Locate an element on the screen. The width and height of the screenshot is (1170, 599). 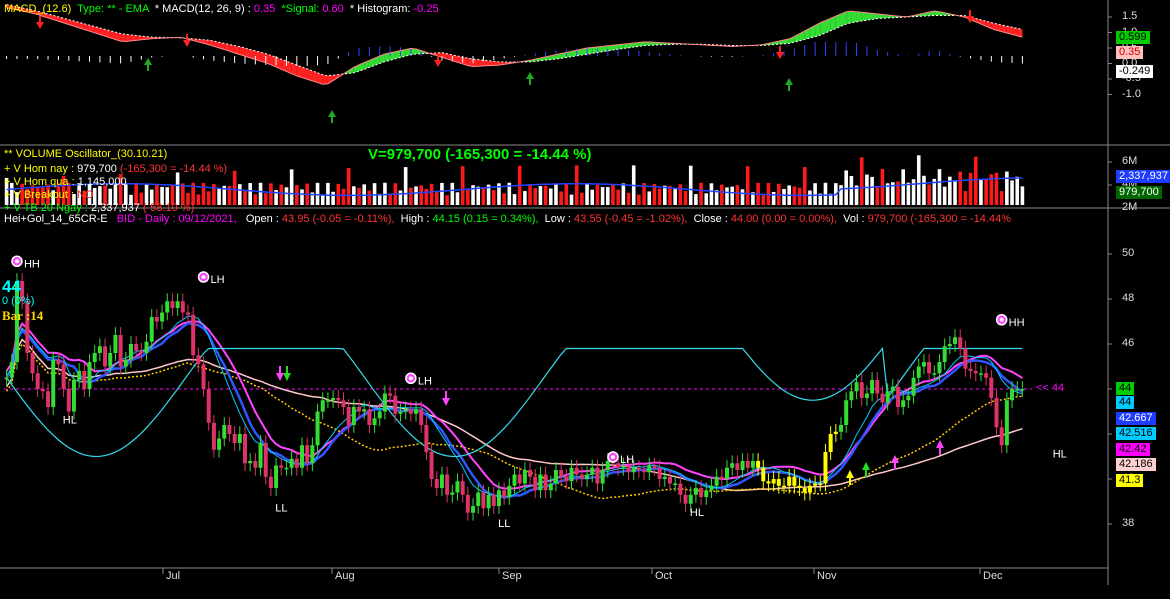
overlay-price: 44 is located at coordinates (11, 286).